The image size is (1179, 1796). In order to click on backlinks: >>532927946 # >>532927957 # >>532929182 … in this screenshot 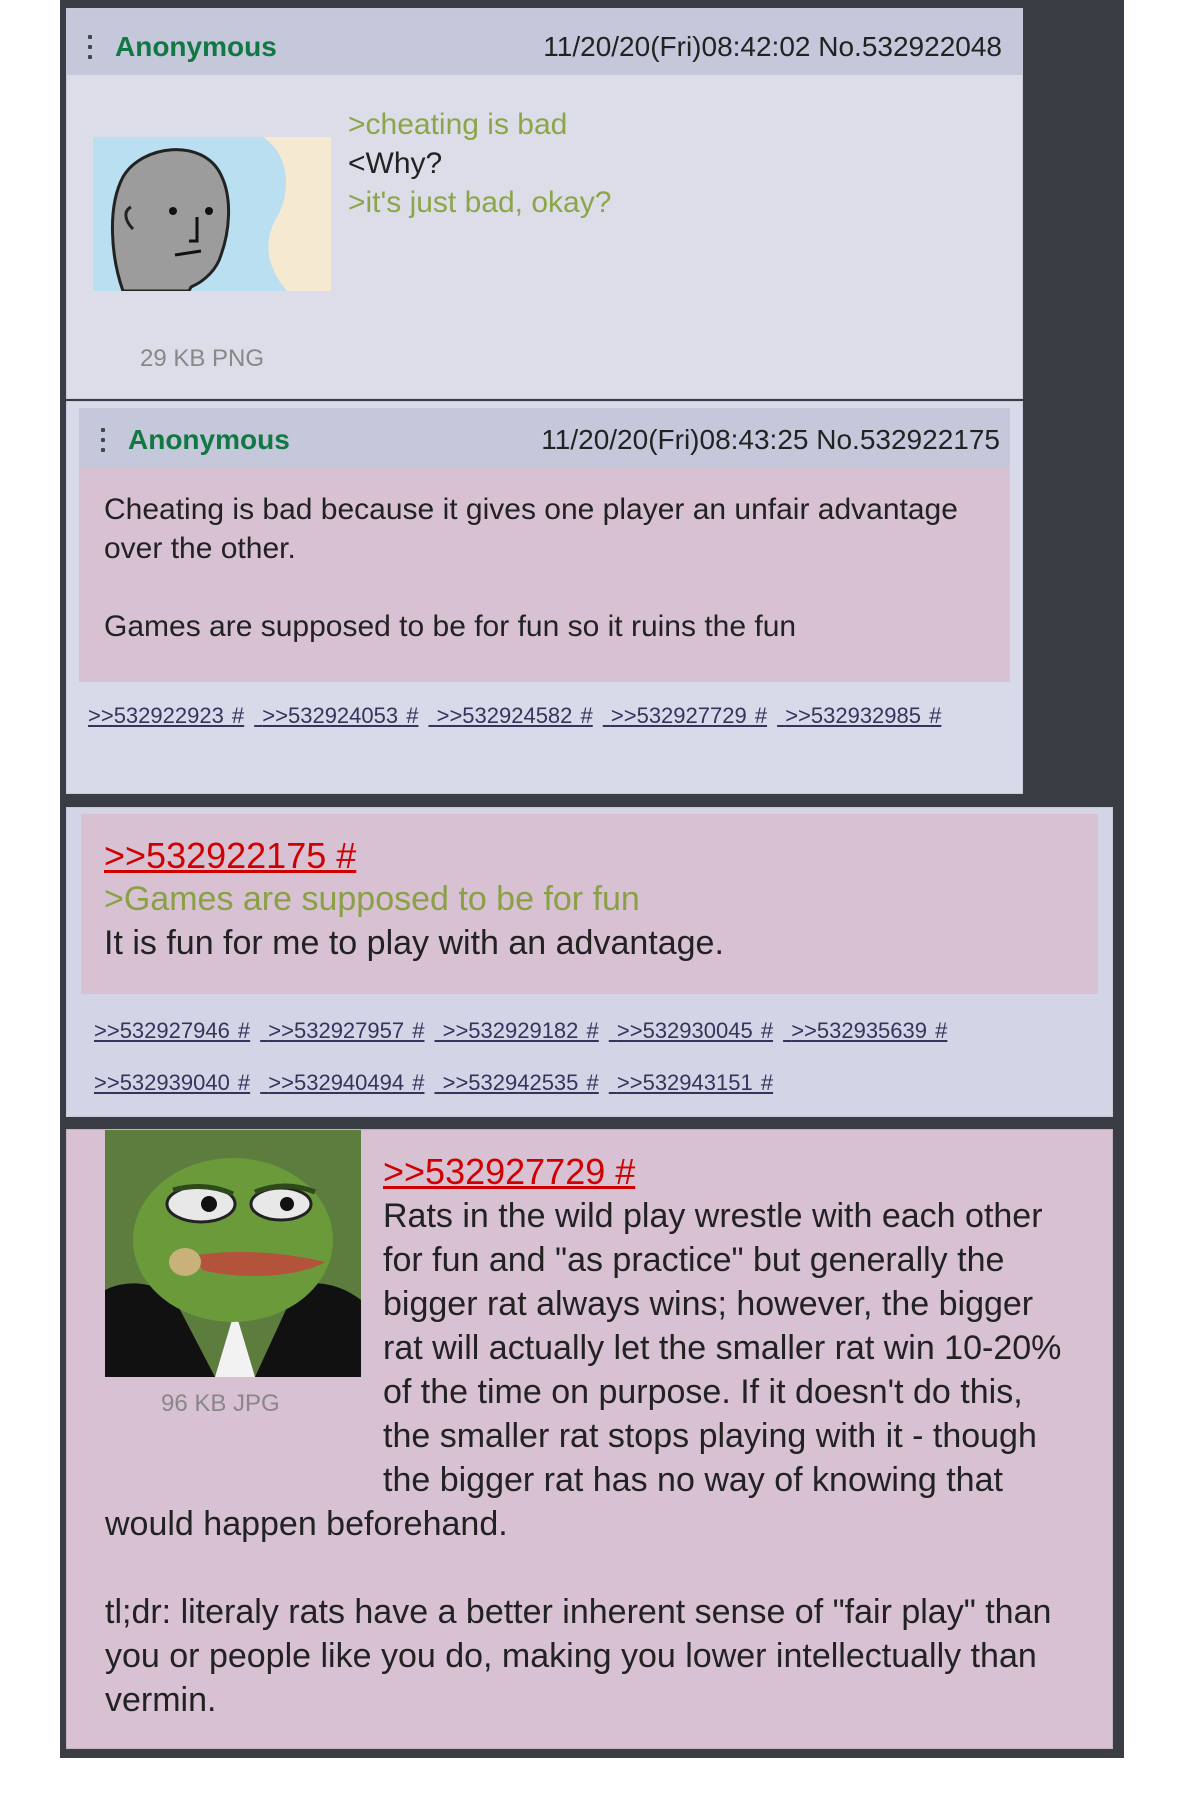, I will do `click(594, 1057)`.